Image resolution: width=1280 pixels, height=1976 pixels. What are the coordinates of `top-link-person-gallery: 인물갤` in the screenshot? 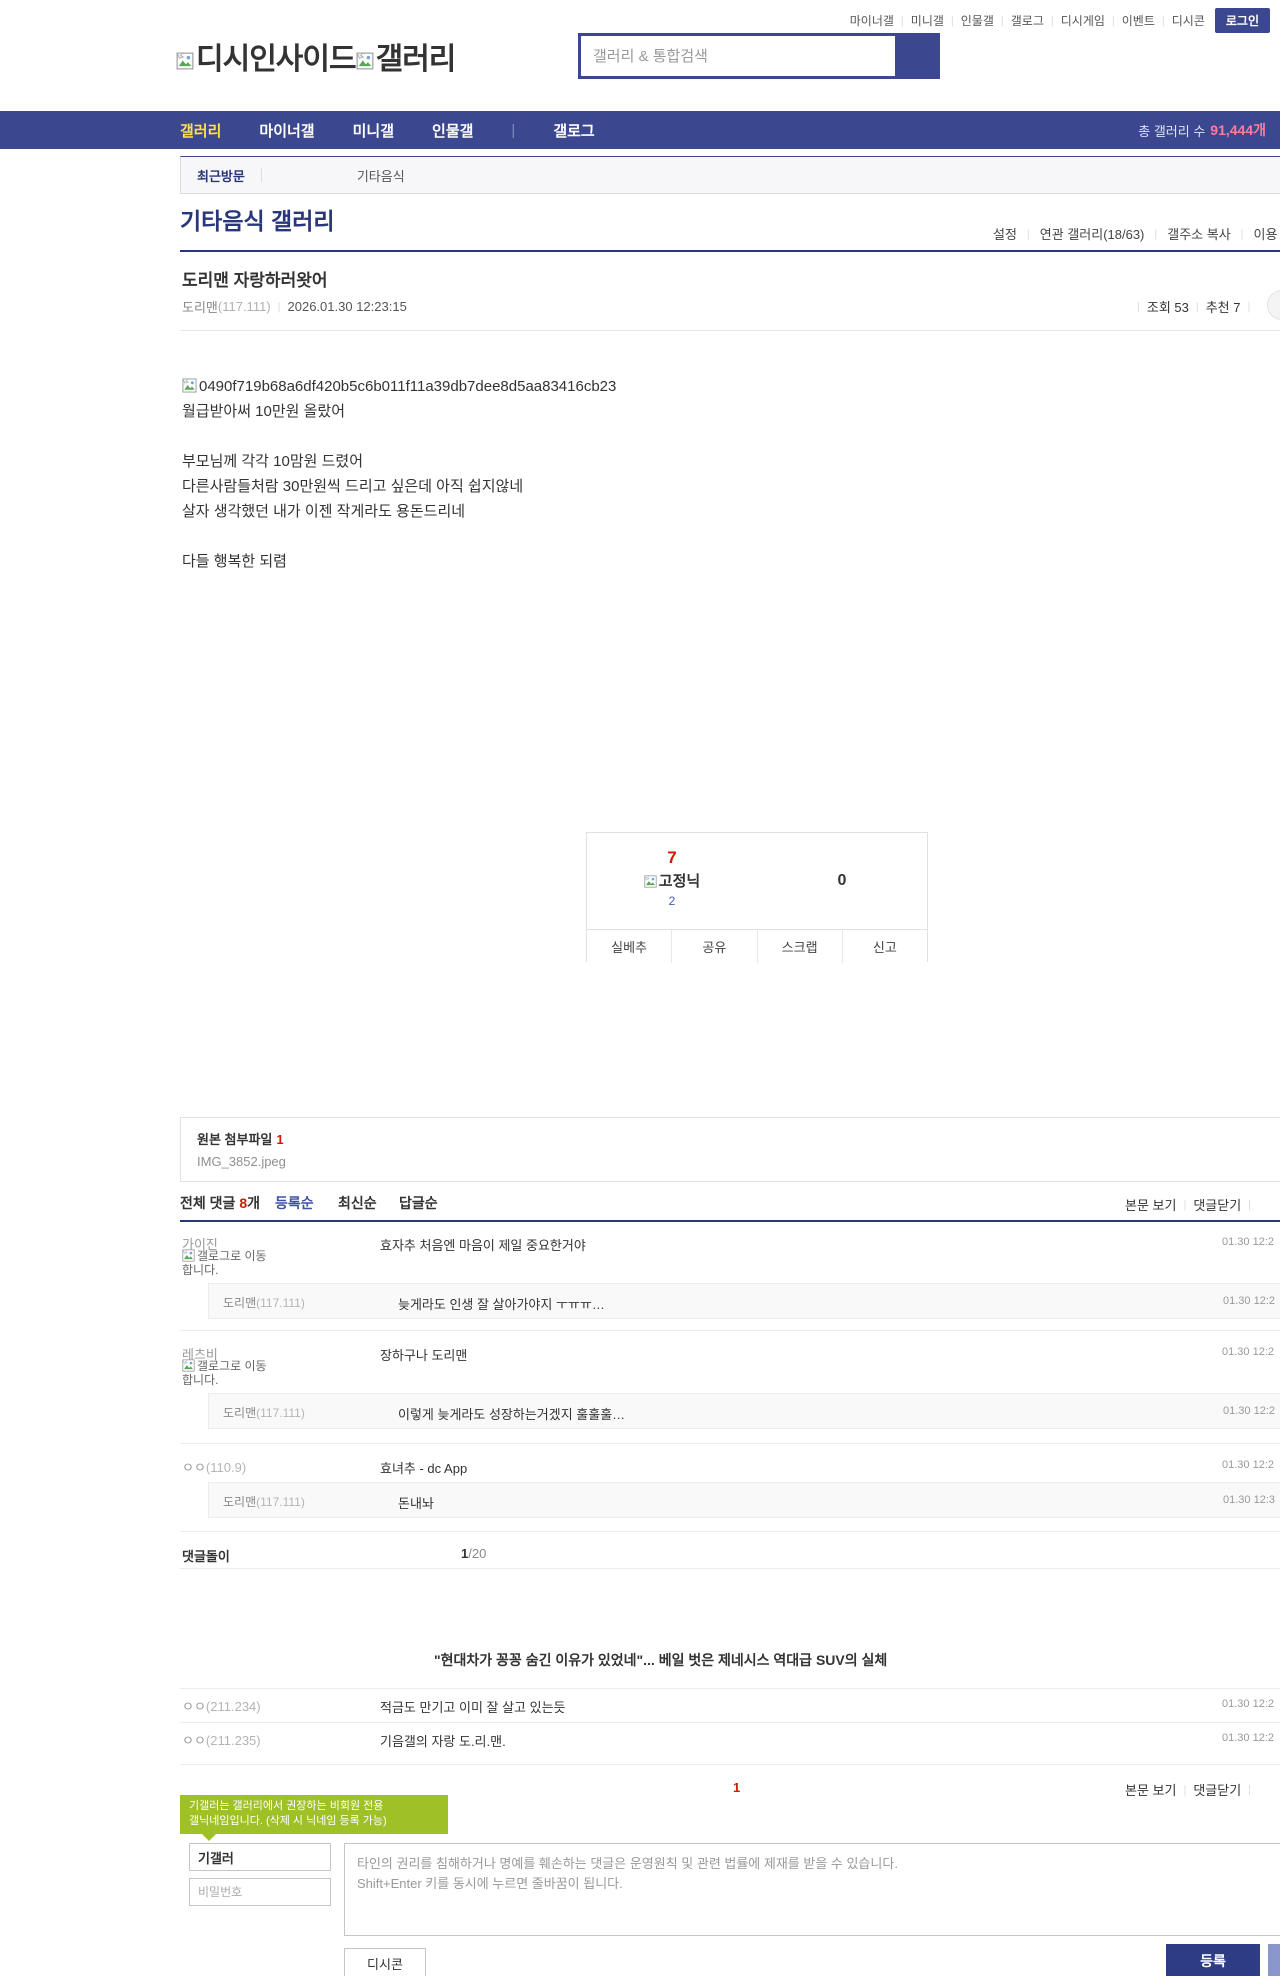 It's located at (977, 20).